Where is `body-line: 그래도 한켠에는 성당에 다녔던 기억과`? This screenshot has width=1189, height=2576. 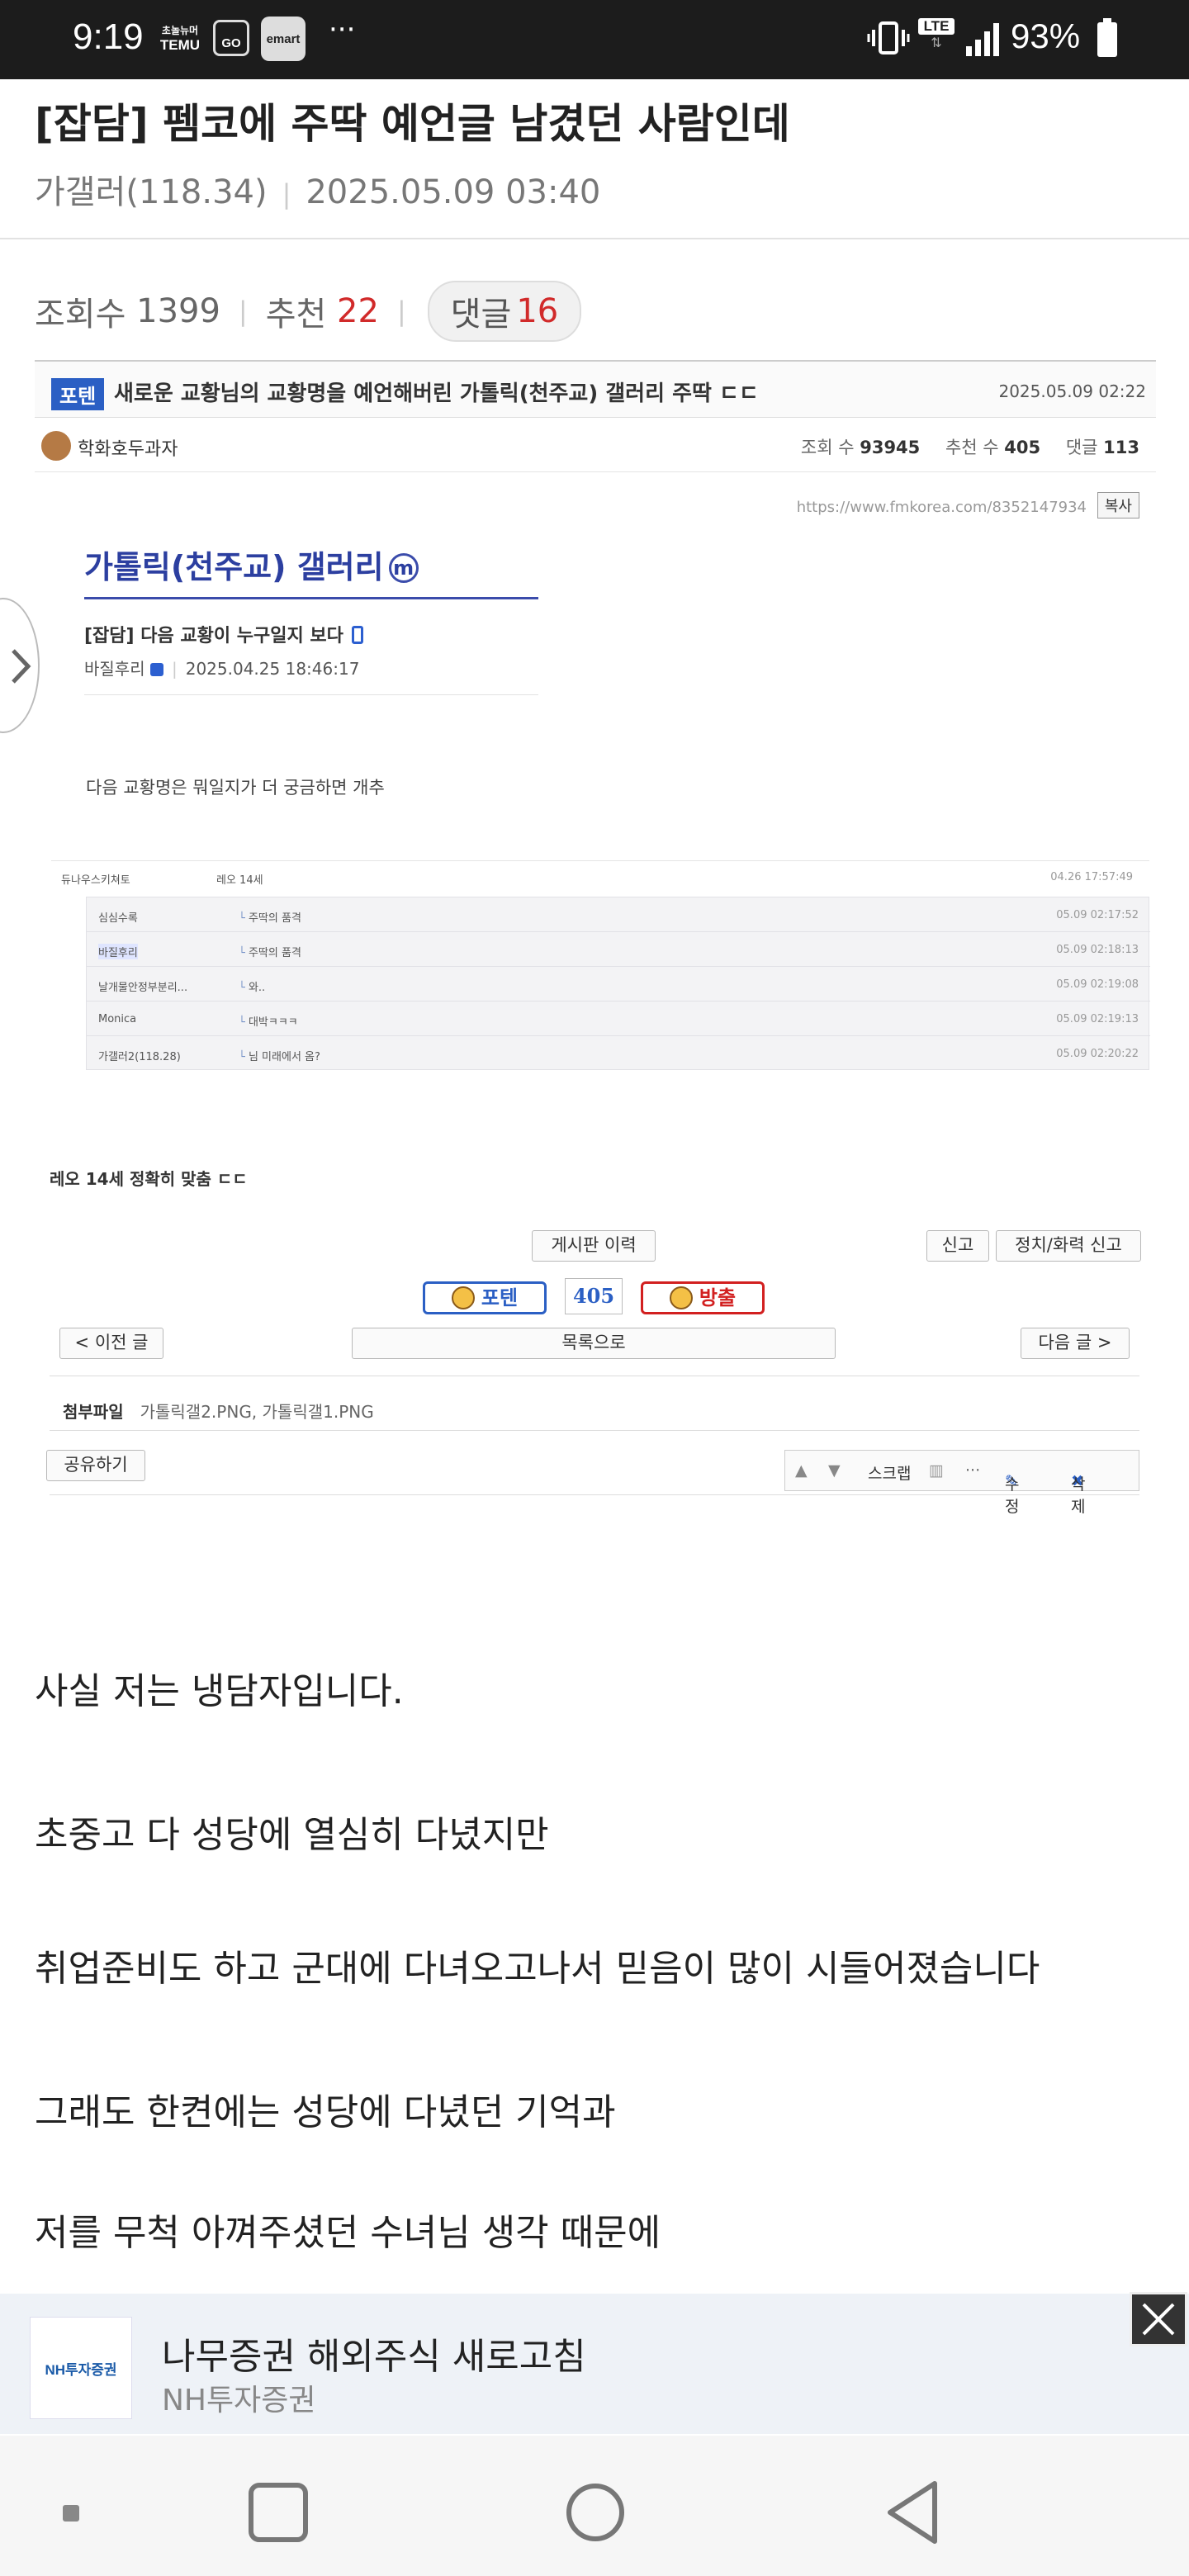
body-line: 그래도 한켠에는 성당에 다녔던 기억과 is located at coordinates (325, 2112).